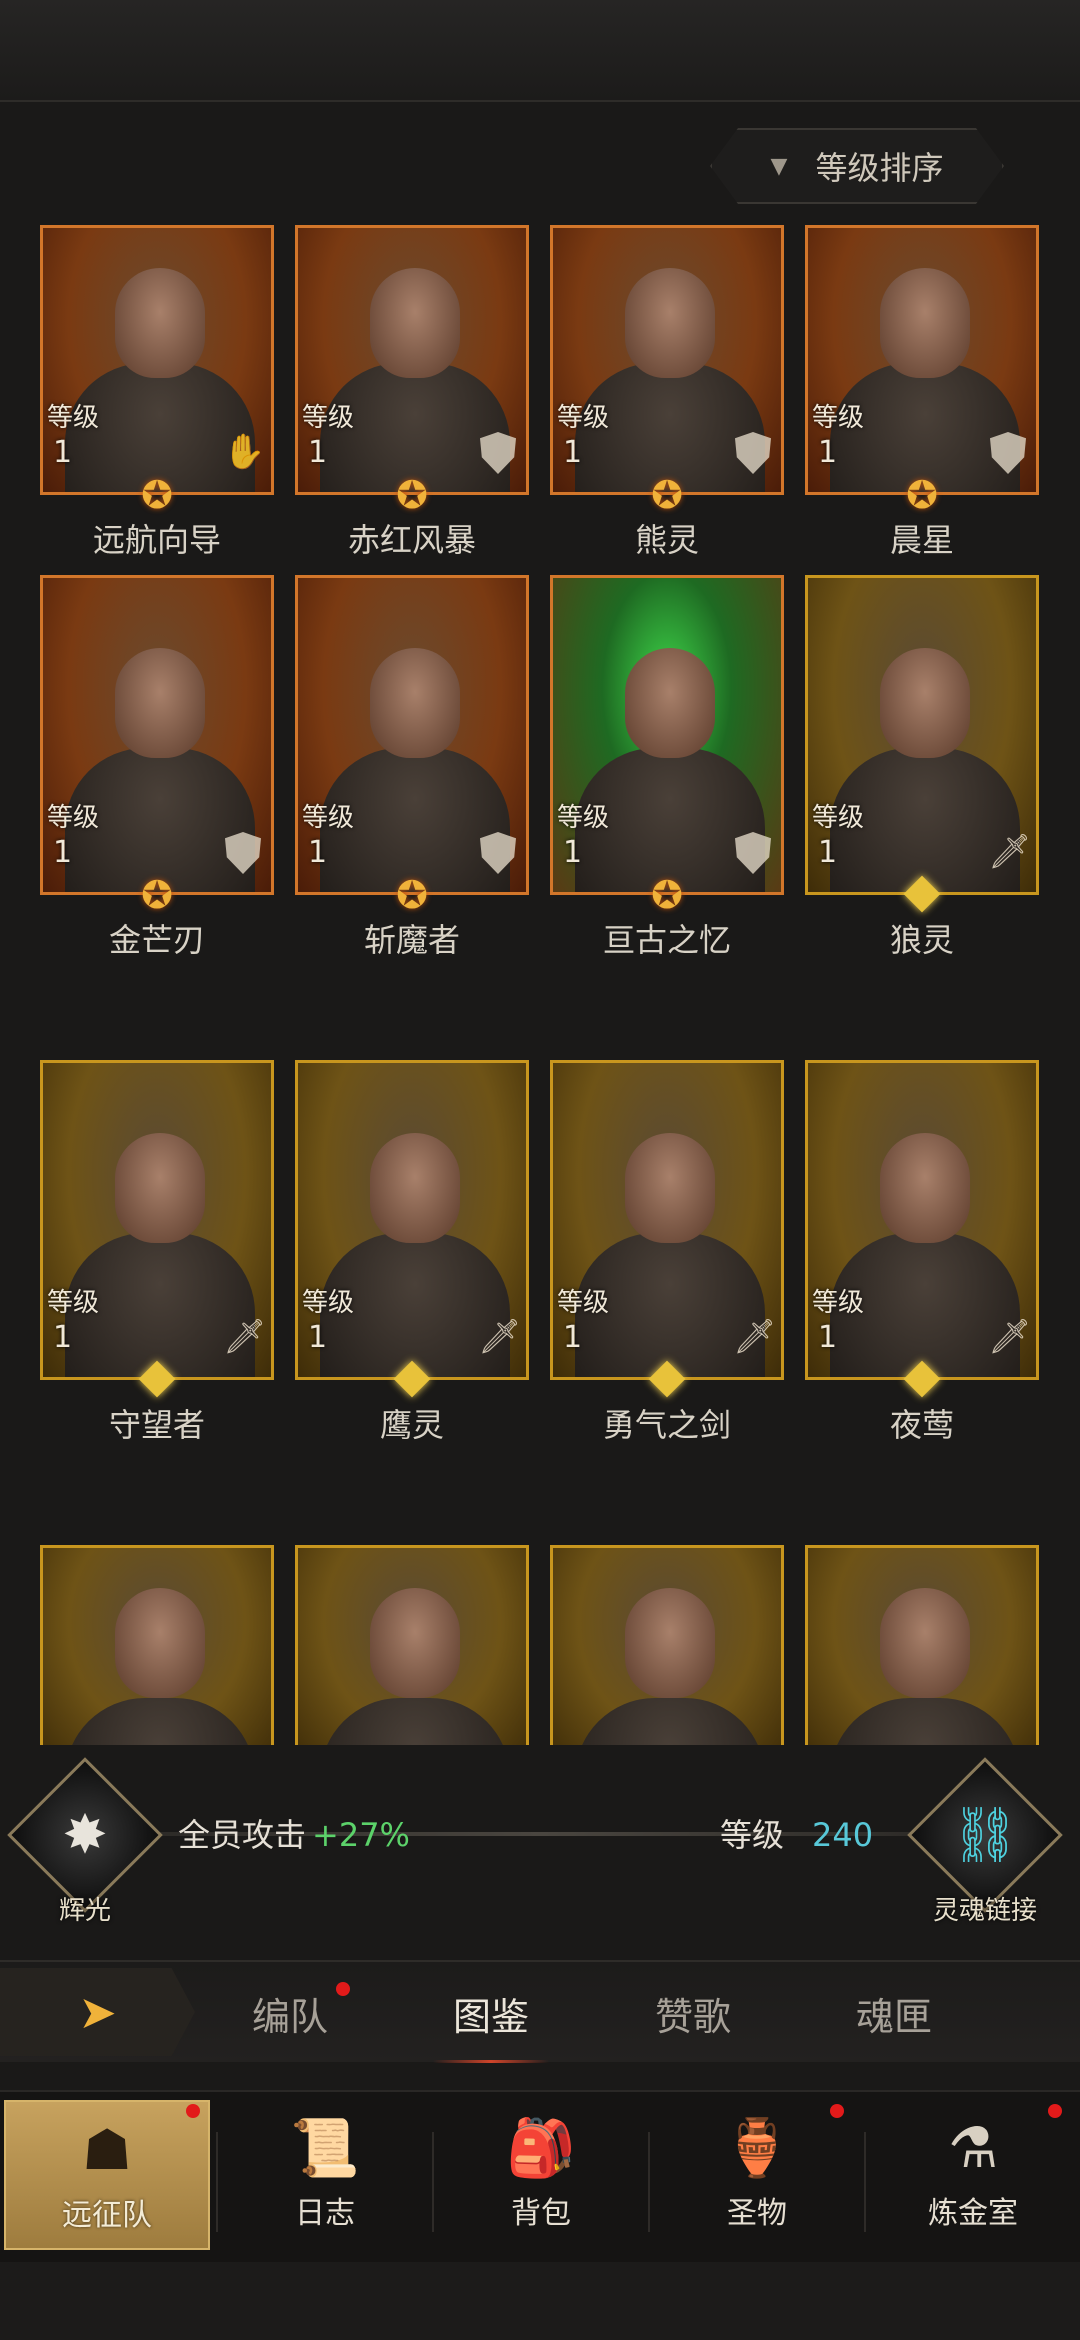  What do you see at coordinates (921, 940) in the screenshot?
I see `hero-name: 狼灵` at bounding box center [921, 940].